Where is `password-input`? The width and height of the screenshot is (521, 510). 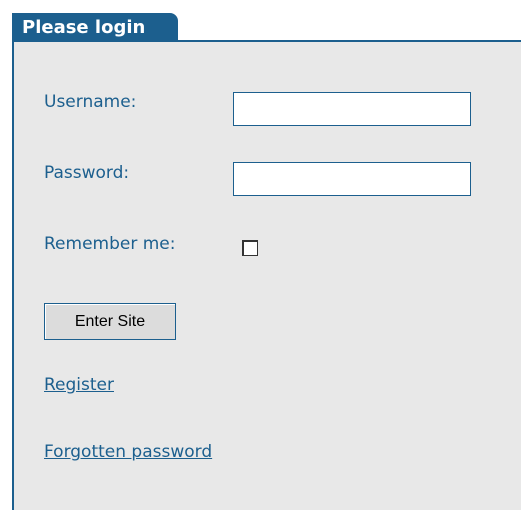
password-input is located at coordinates (352, 179).